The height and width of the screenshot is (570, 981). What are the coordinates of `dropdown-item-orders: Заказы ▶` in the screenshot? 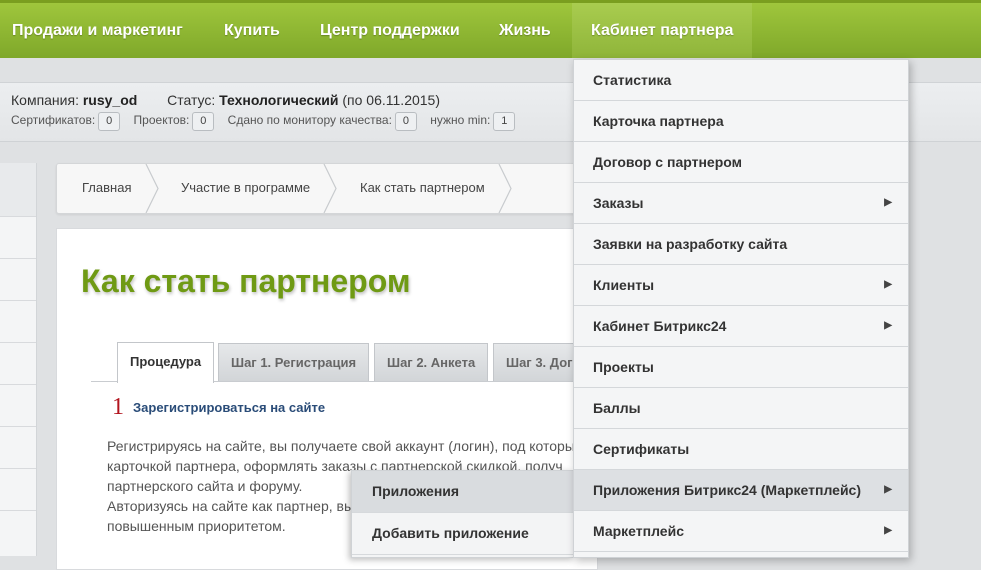 It's located at (741, 203).